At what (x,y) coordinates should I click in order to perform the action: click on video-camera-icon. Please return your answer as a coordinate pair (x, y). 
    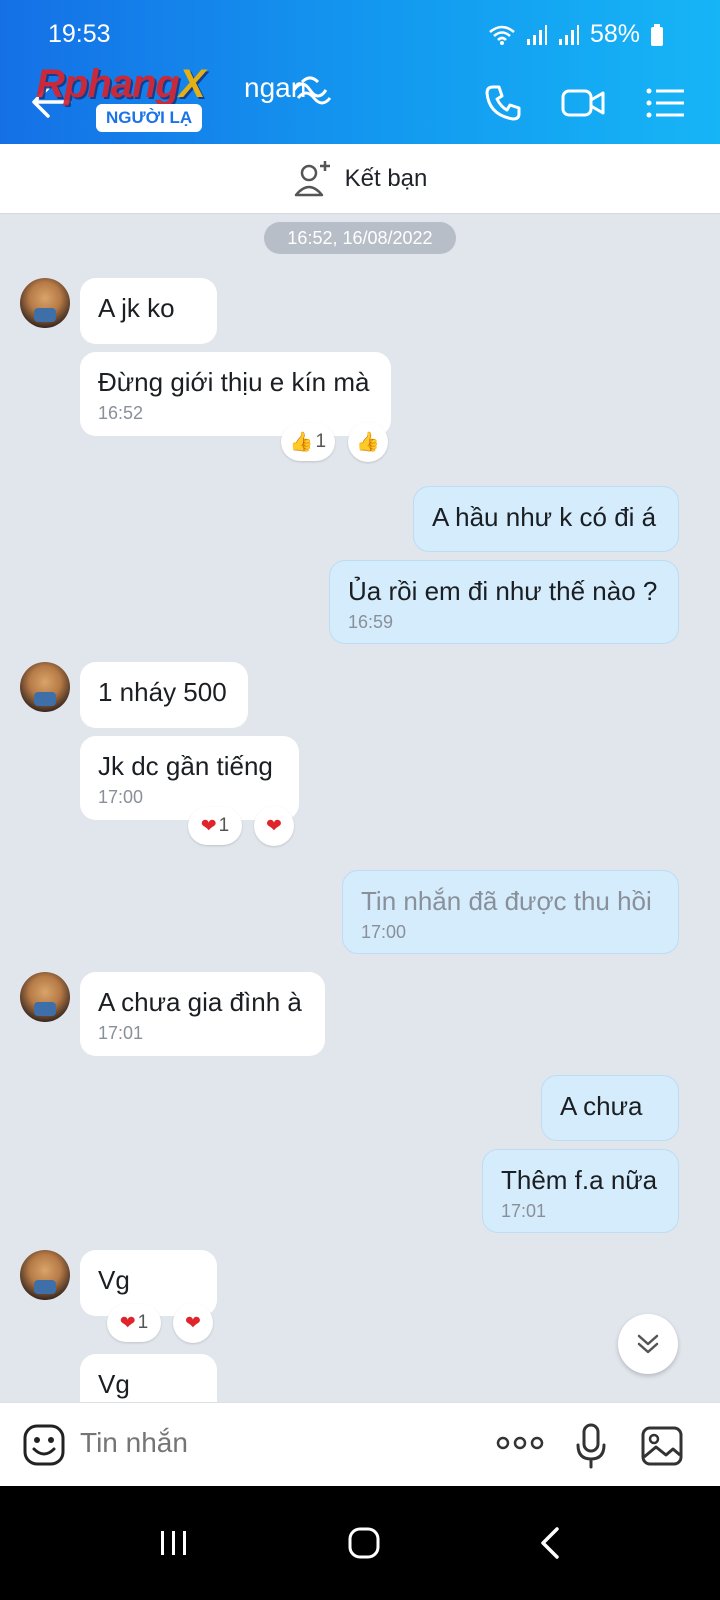
    Looking at the image, I should click on (583, 103).